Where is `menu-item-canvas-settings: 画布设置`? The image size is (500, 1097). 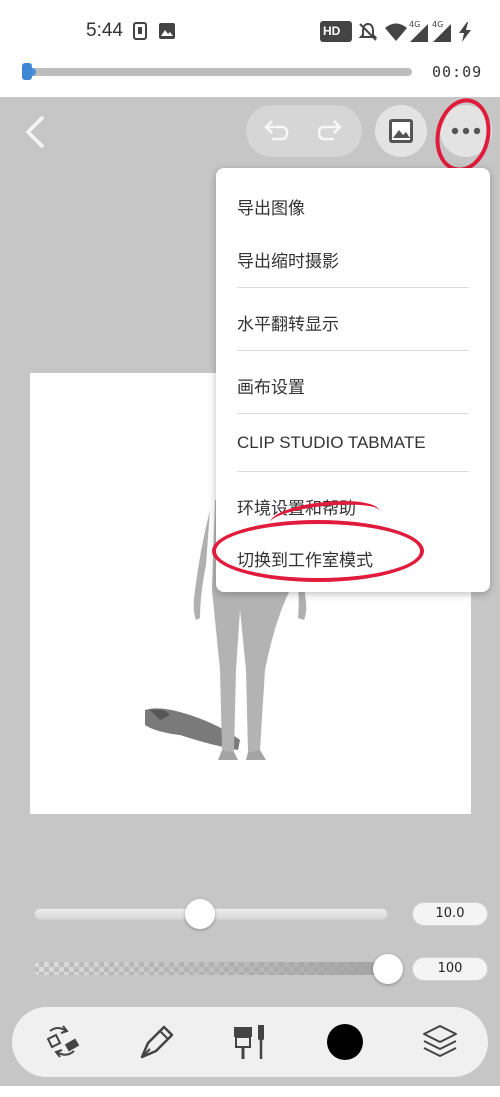 menu-item-canvas-settings: 画布设置 is located at coordinates (353, 385).